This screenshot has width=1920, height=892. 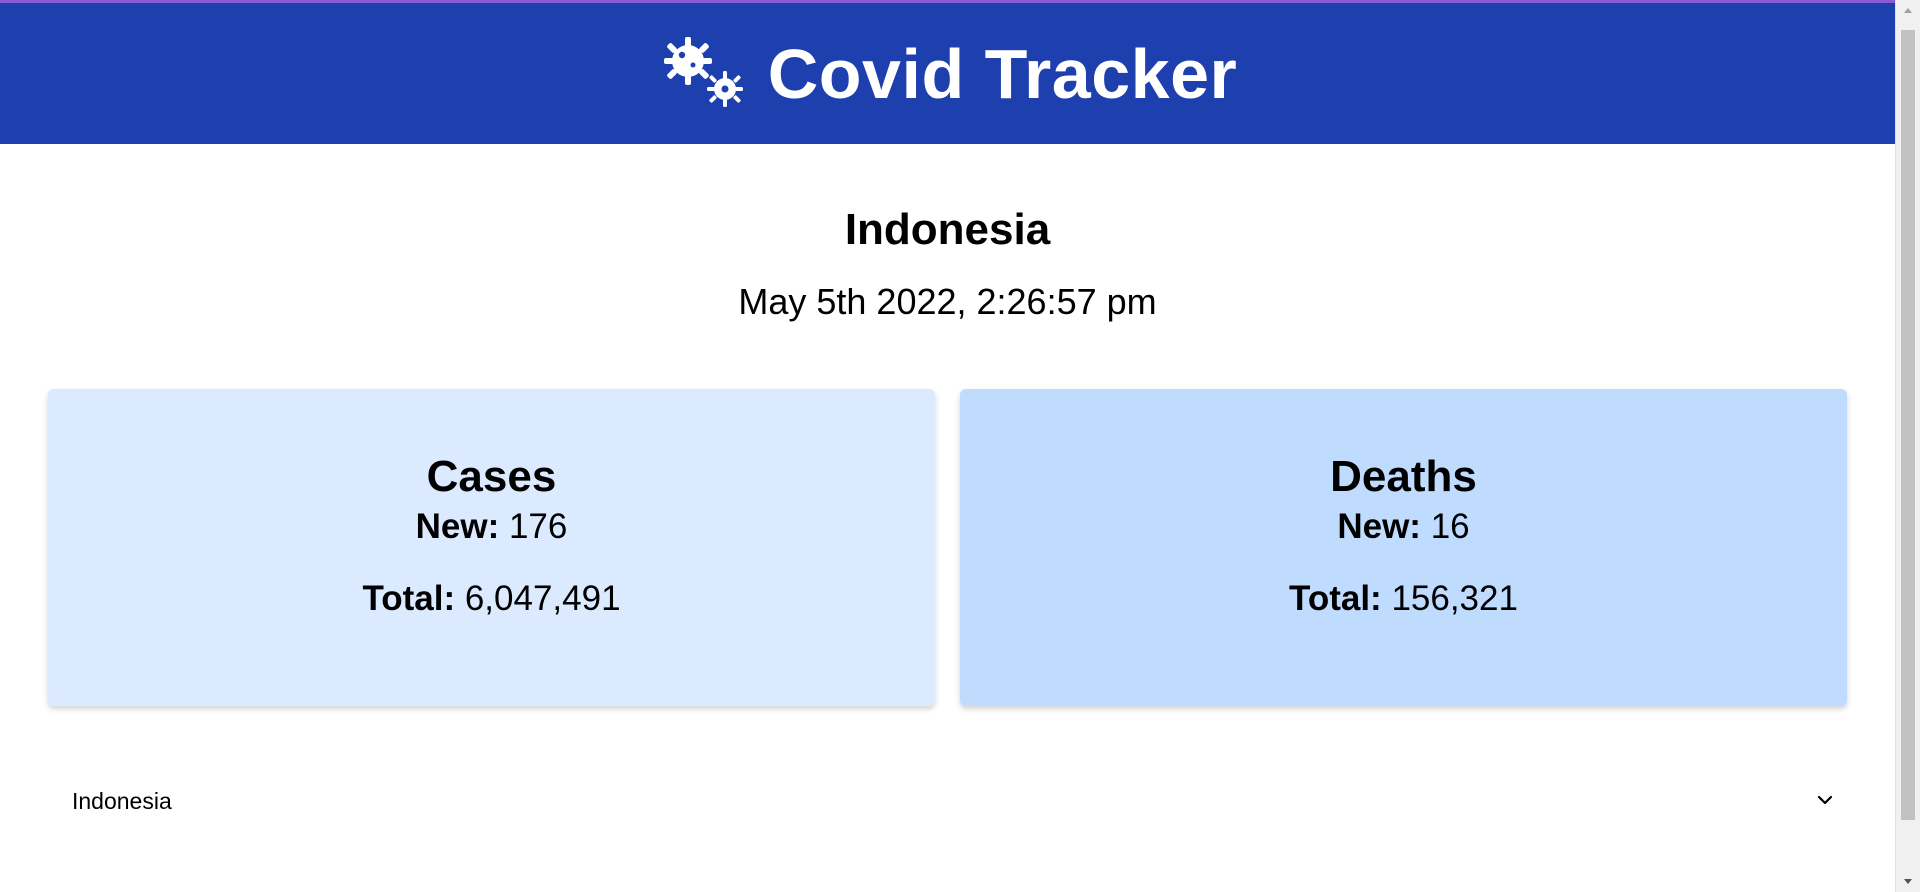 I want to click on cases-title: Cases, so click(x=491, y=476).